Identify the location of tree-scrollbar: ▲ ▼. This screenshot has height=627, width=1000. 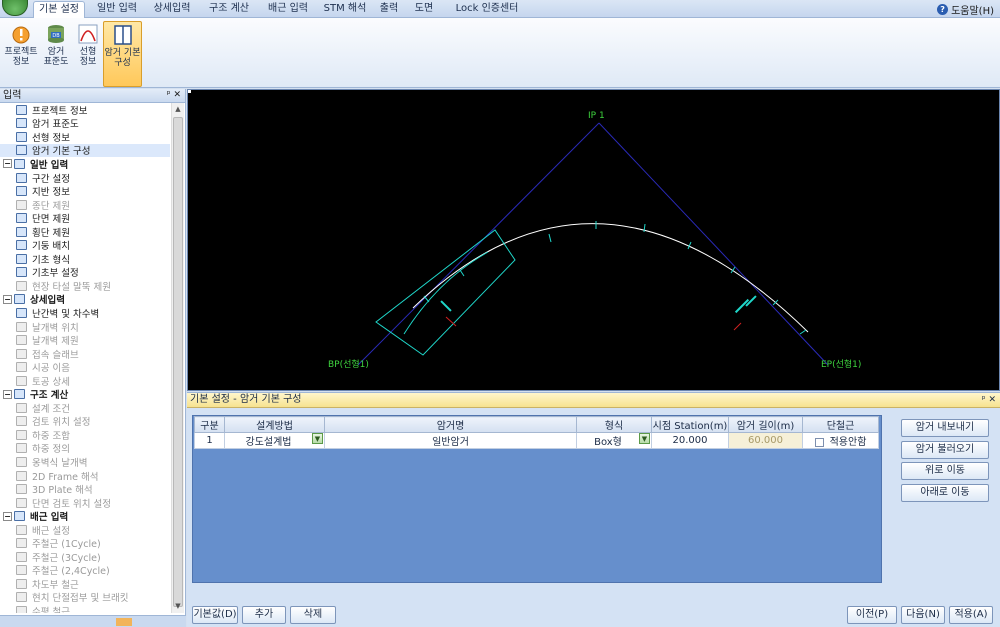
(177, 358).